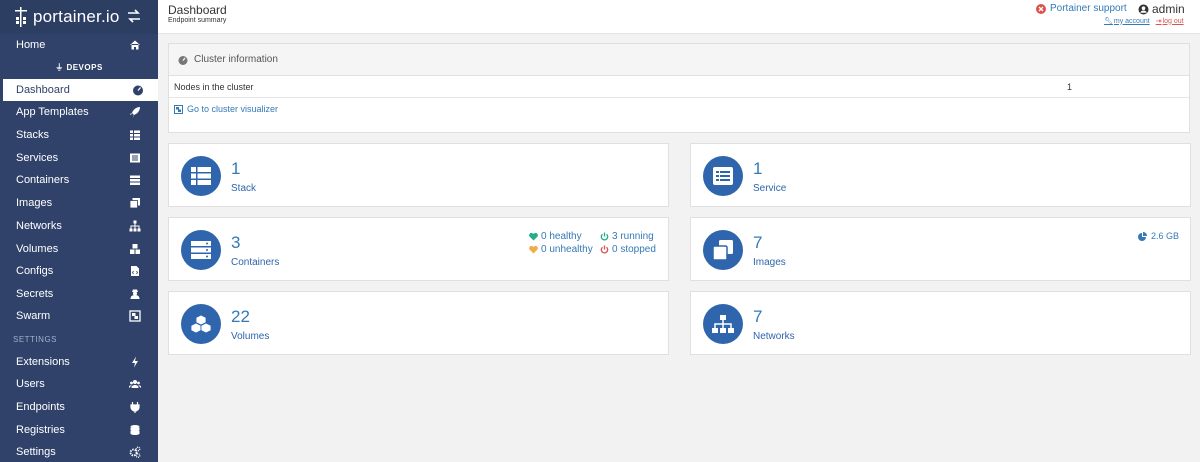  Describe the element at coordinates (79, 90) in the screenshot. I see `sidebar-item-dashboard: Dashboard` at that location.